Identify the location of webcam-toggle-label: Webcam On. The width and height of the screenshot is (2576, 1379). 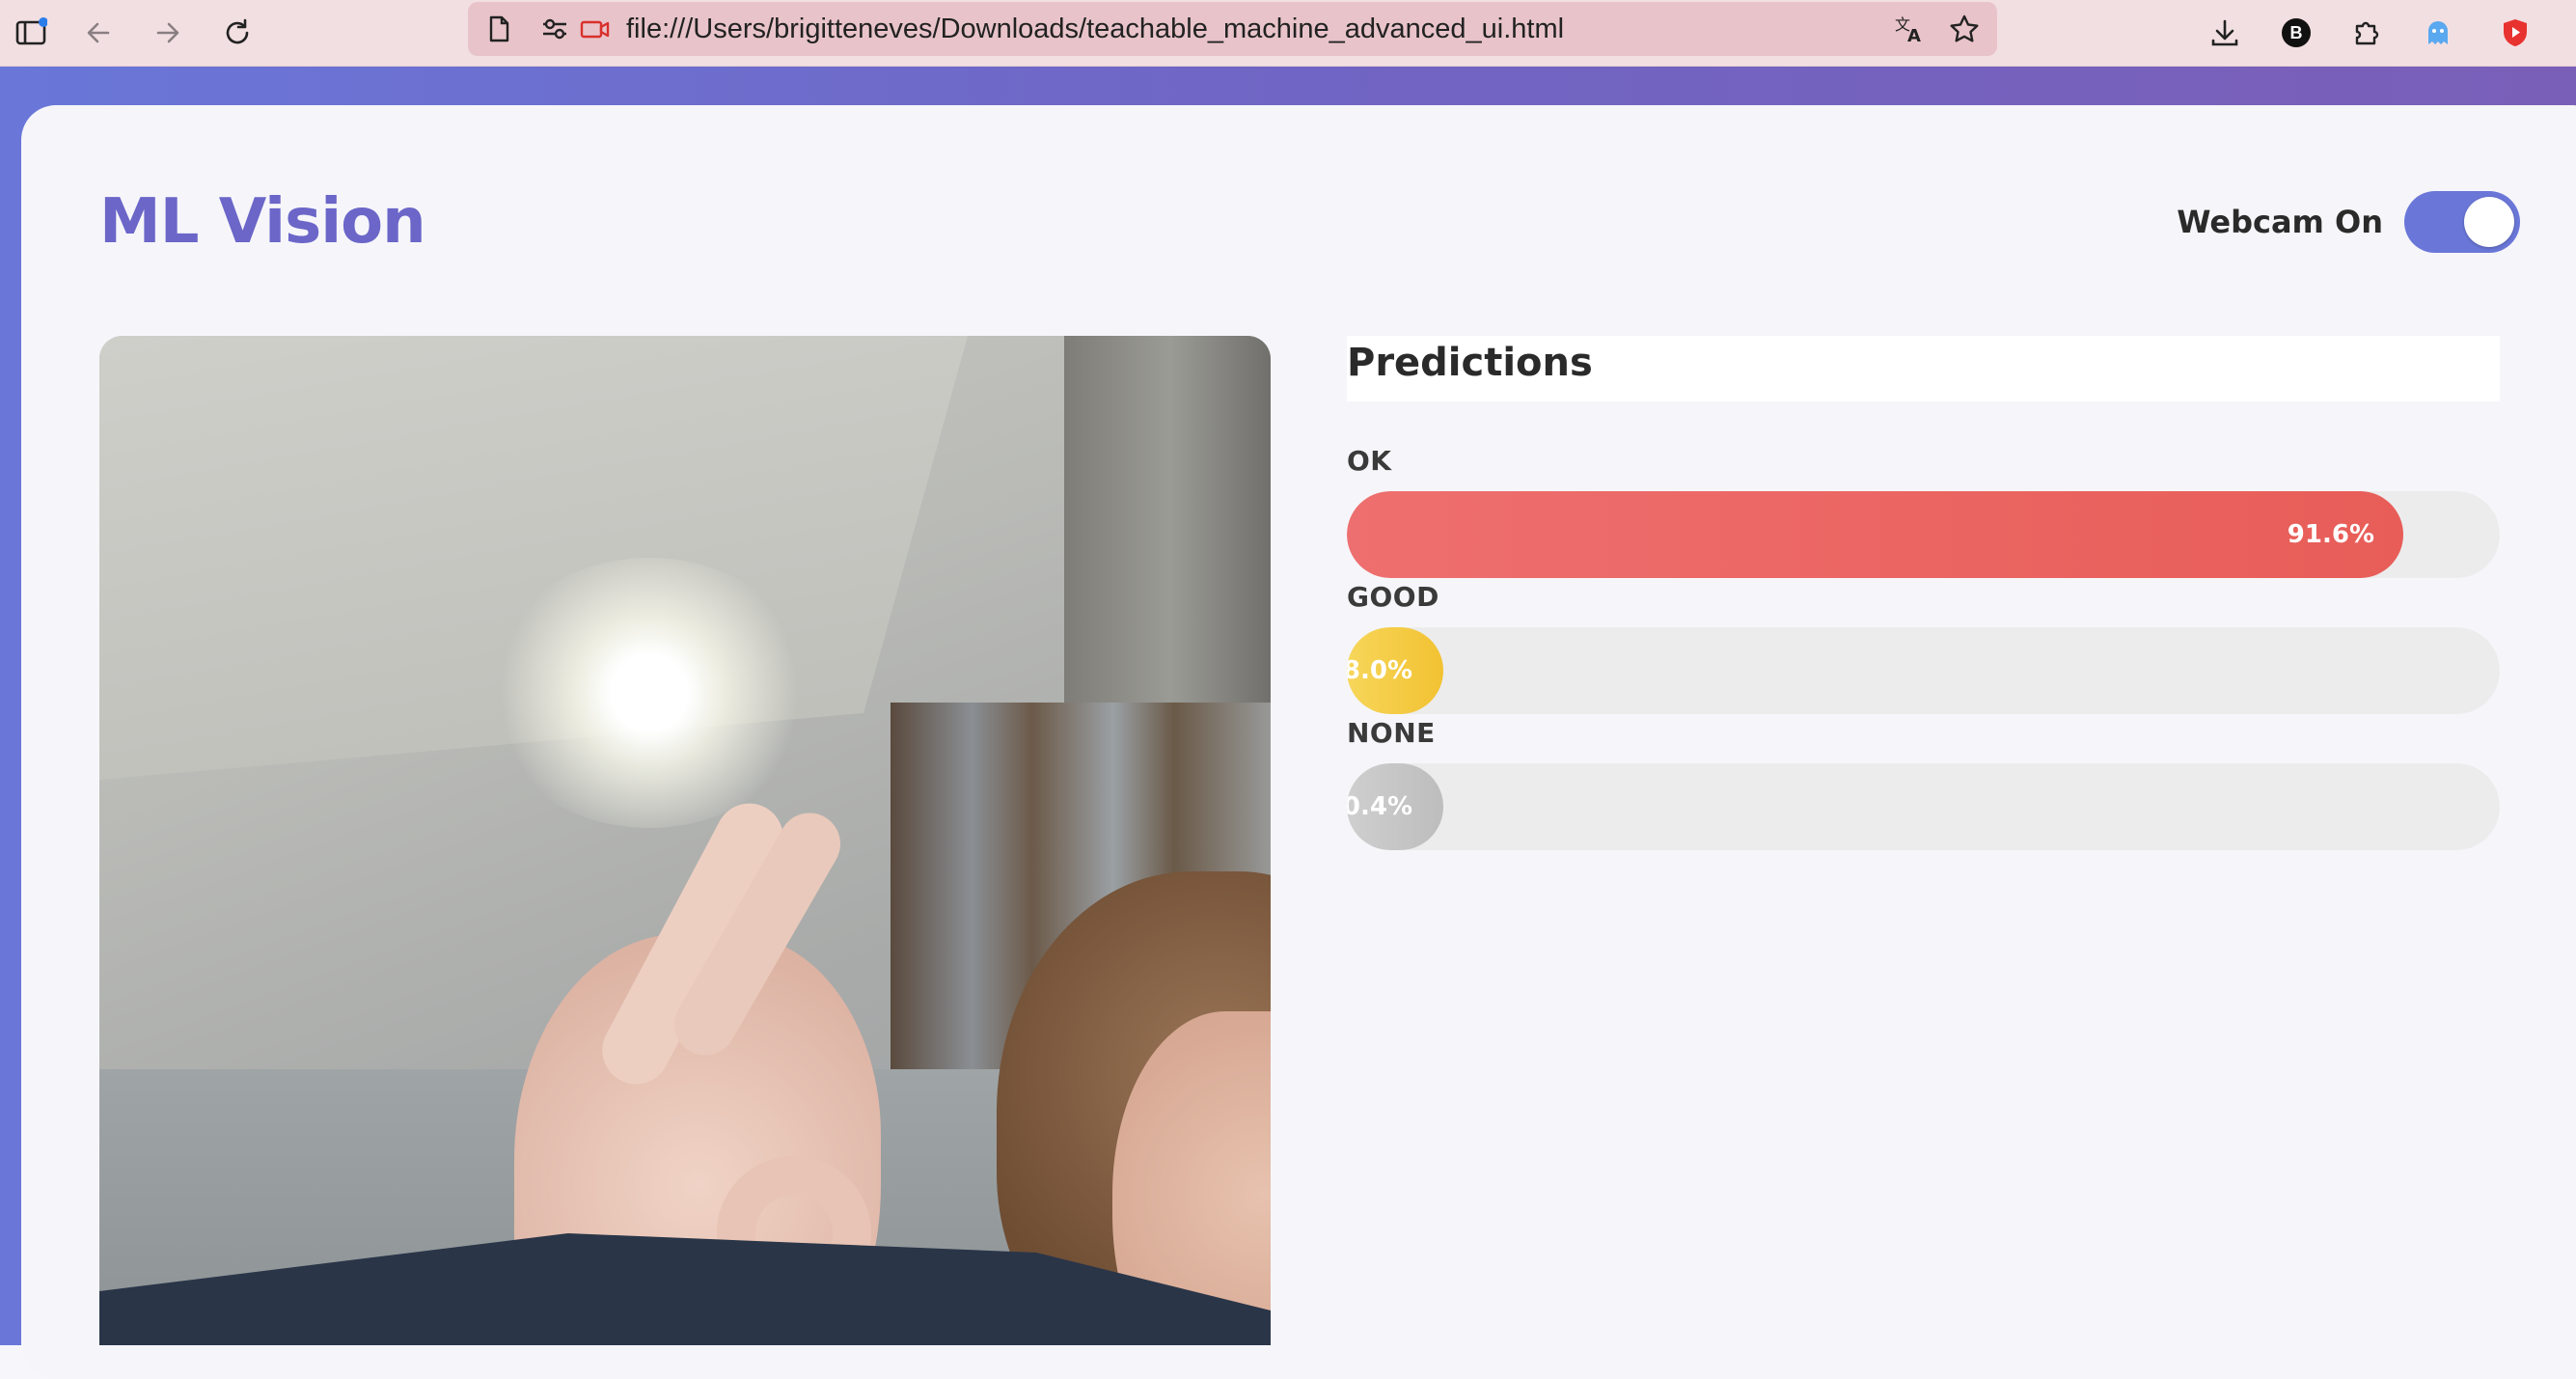
(2280, 222).